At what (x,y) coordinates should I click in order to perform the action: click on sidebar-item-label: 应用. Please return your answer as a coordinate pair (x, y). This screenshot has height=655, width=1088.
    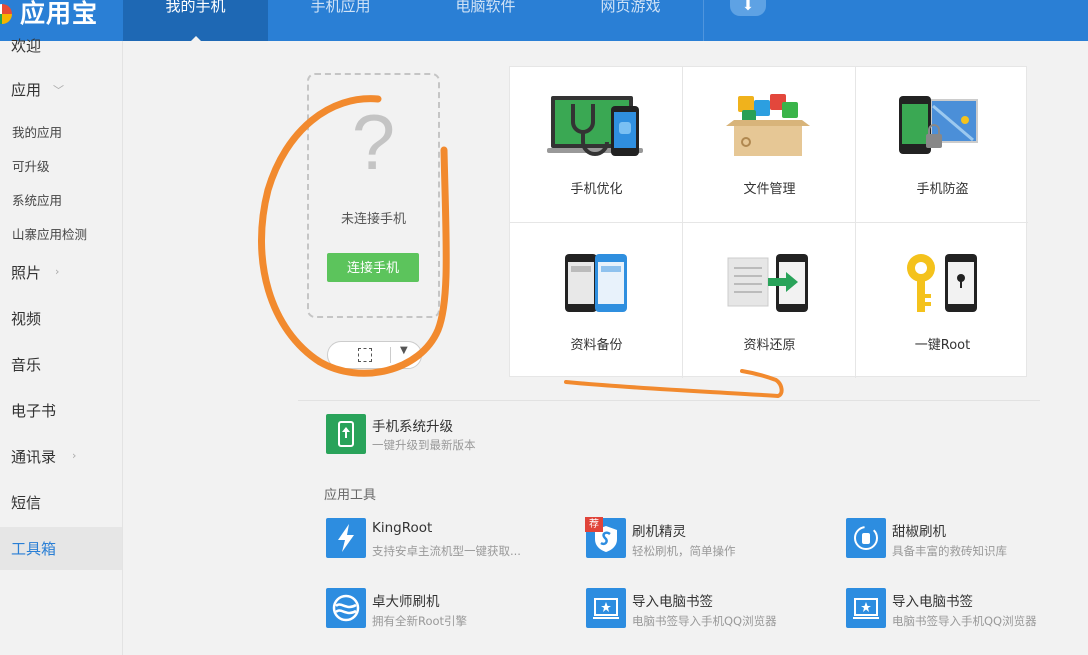
    Looking at the image, I should click on (26, 90).